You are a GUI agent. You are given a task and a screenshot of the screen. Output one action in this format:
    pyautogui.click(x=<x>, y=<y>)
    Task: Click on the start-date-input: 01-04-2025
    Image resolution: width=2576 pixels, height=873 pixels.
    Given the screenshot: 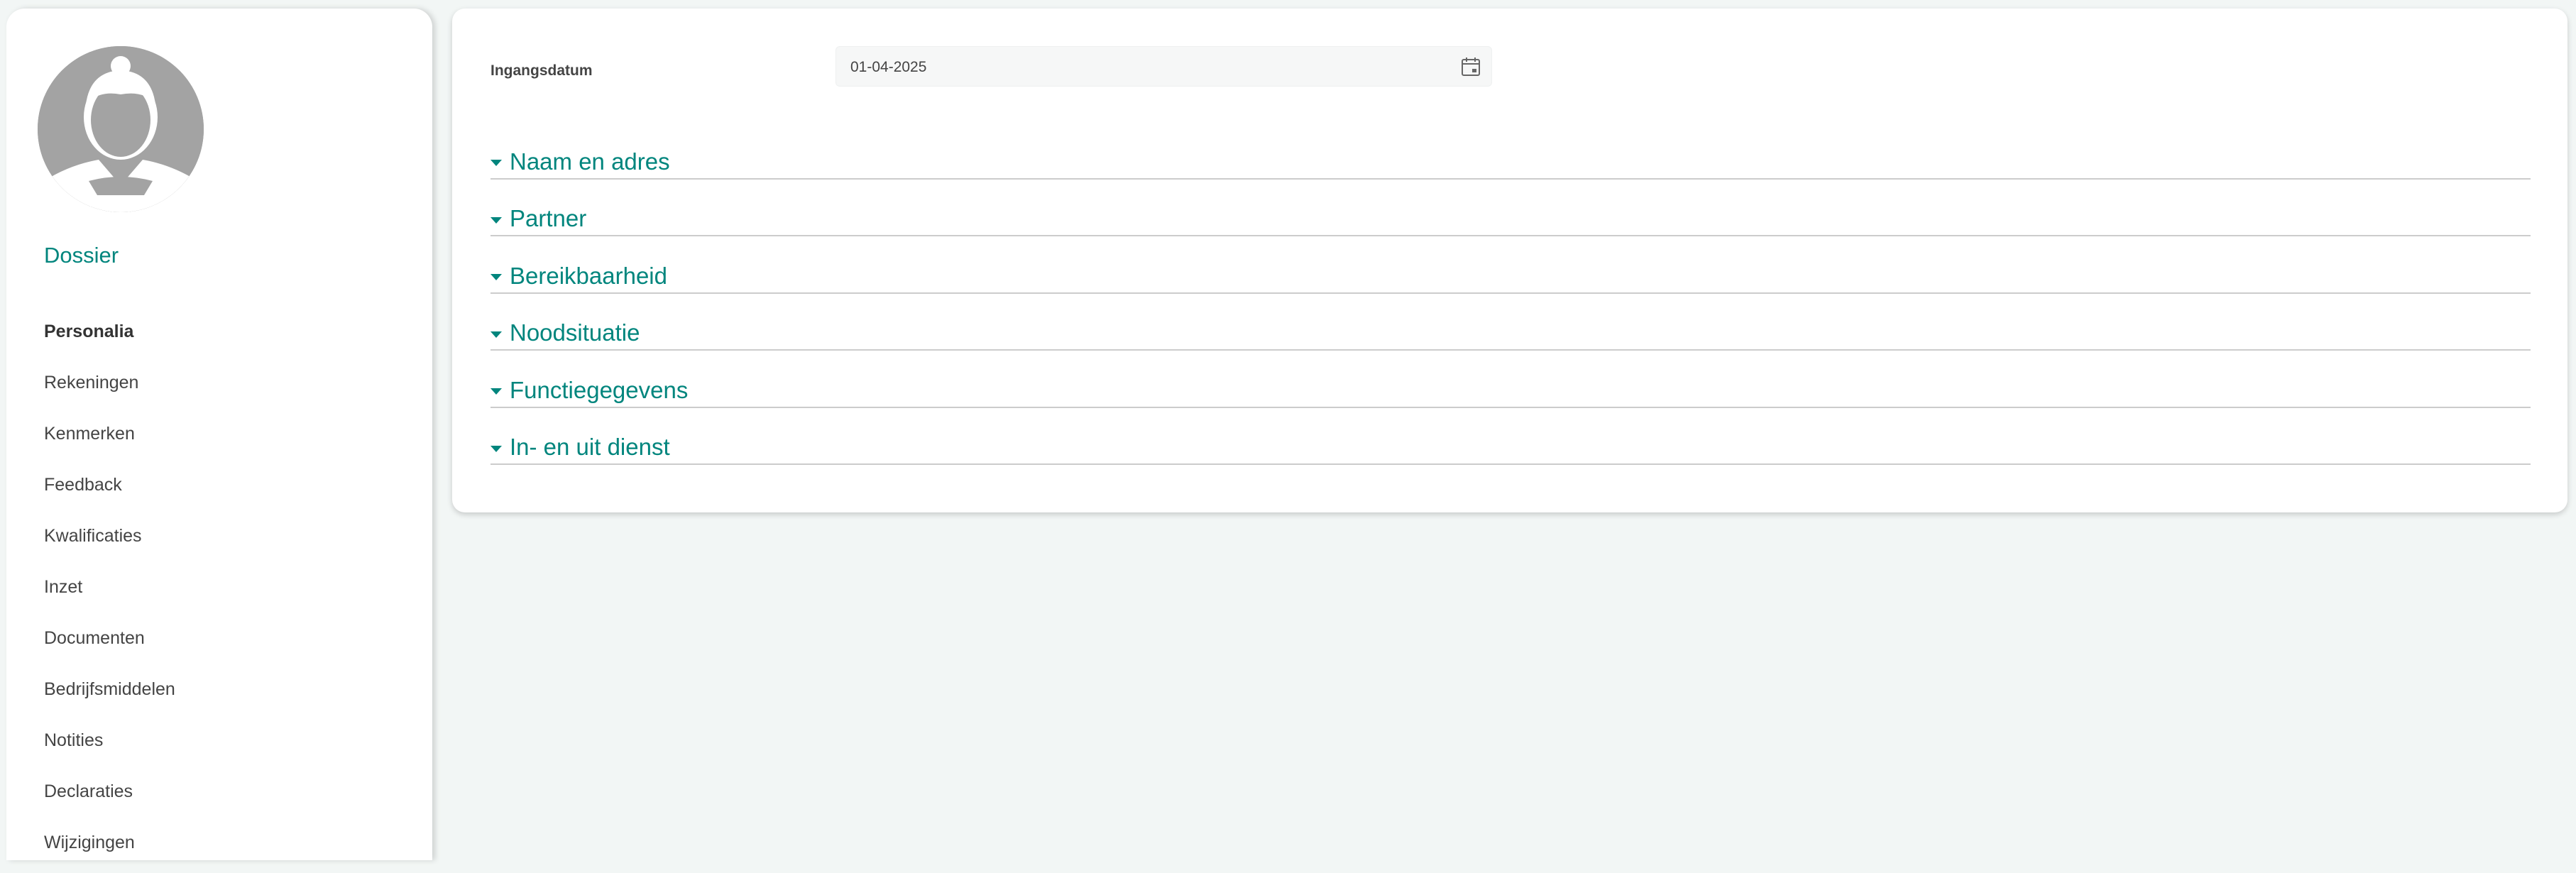 What is the action you would take?
    pyautogui.click(x=1163, y=66)
    